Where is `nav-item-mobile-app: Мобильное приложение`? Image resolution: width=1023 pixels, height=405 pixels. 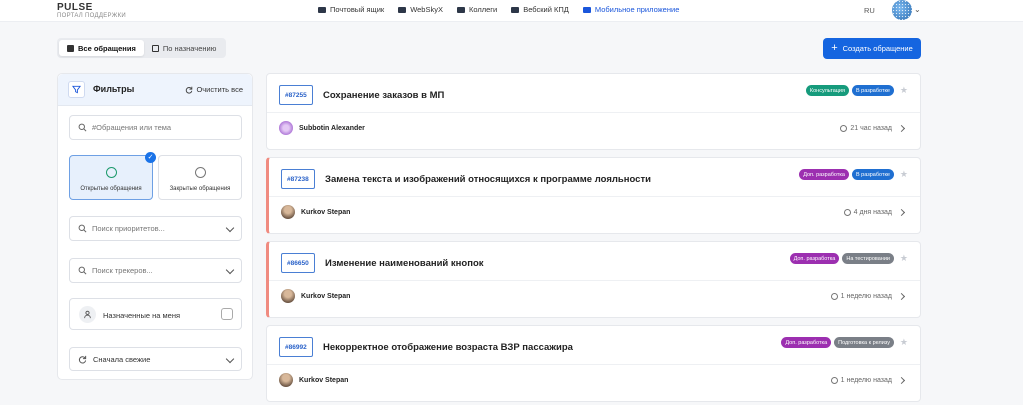 nav-item-mobile-app: Мобильное приложение is located at coordinates (631, 9).